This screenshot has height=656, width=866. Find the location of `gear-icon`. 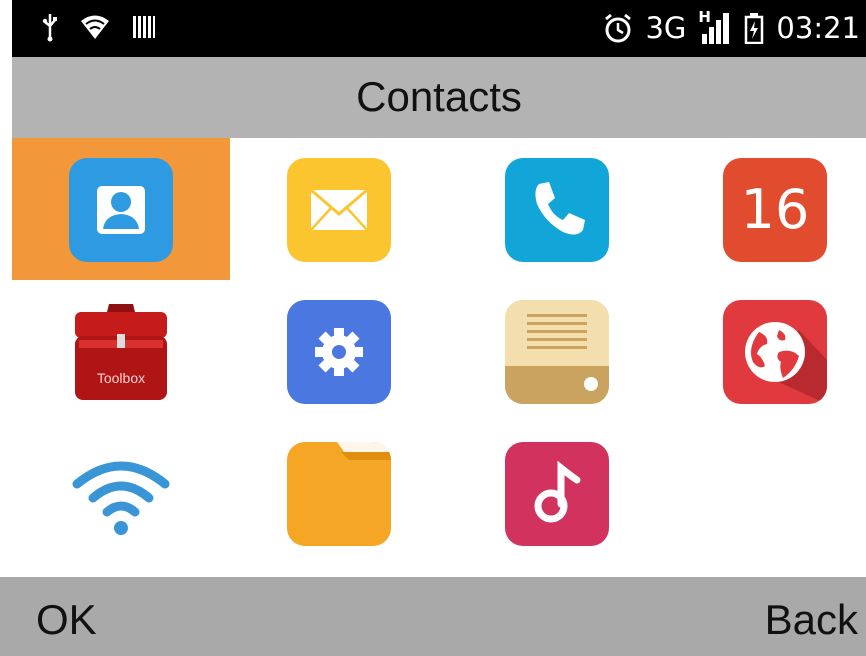

gear-icon is located at coordinates (339, 352).